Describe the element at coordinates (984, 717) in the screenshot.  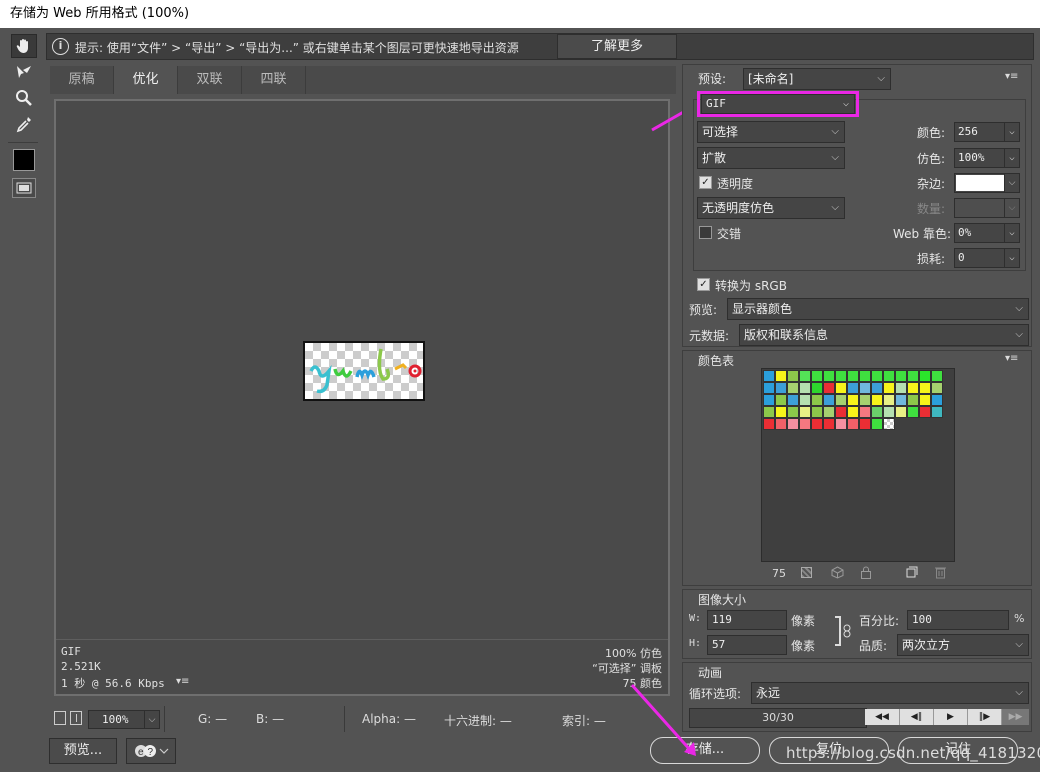
I see `next-frame-button: ‖▶` at that location.